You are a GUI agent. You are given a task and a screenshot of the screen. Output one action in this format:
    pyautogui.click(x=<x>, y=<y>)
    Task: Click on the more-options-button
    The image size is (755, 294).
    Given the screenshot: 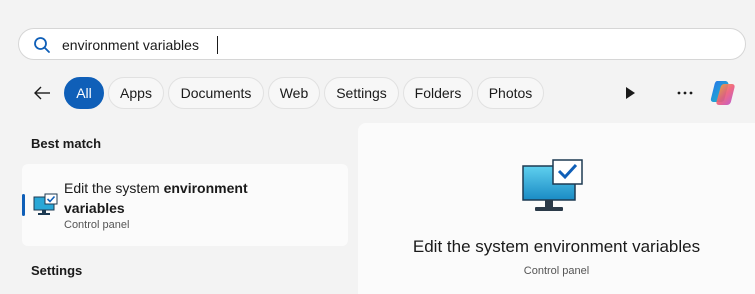 What is the action you would take?
    pyautogui.click(x=685, y=93)
    